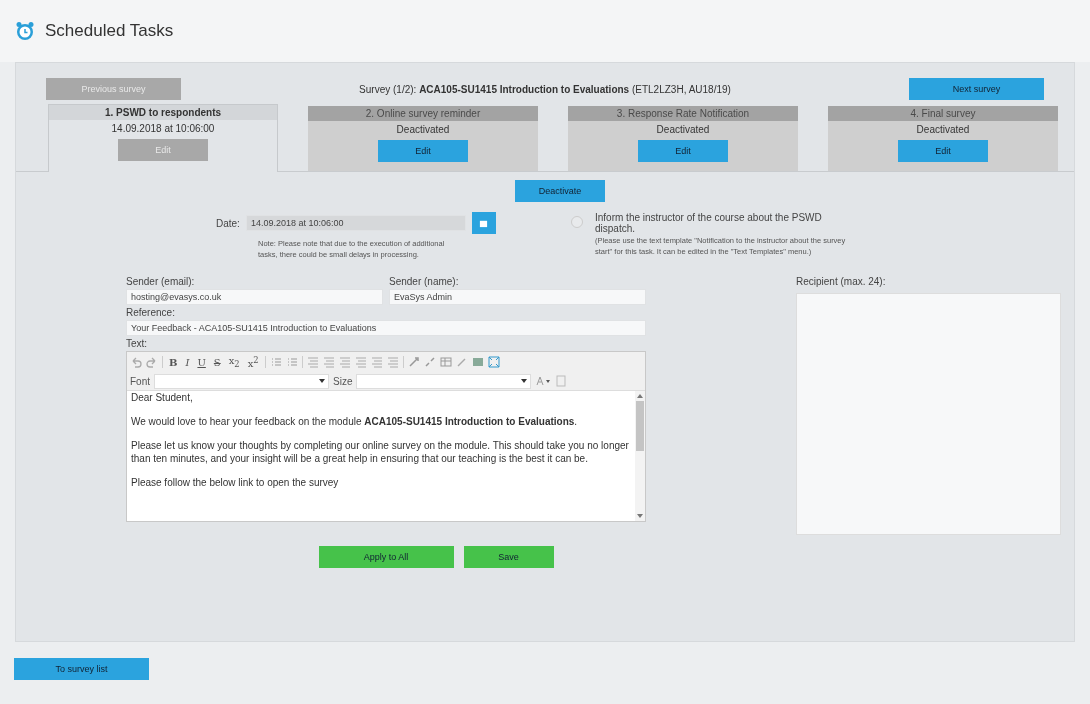  Describe the element at coordinates (228, 223) in the screenshot. I see `date-label: Date:` at that location.